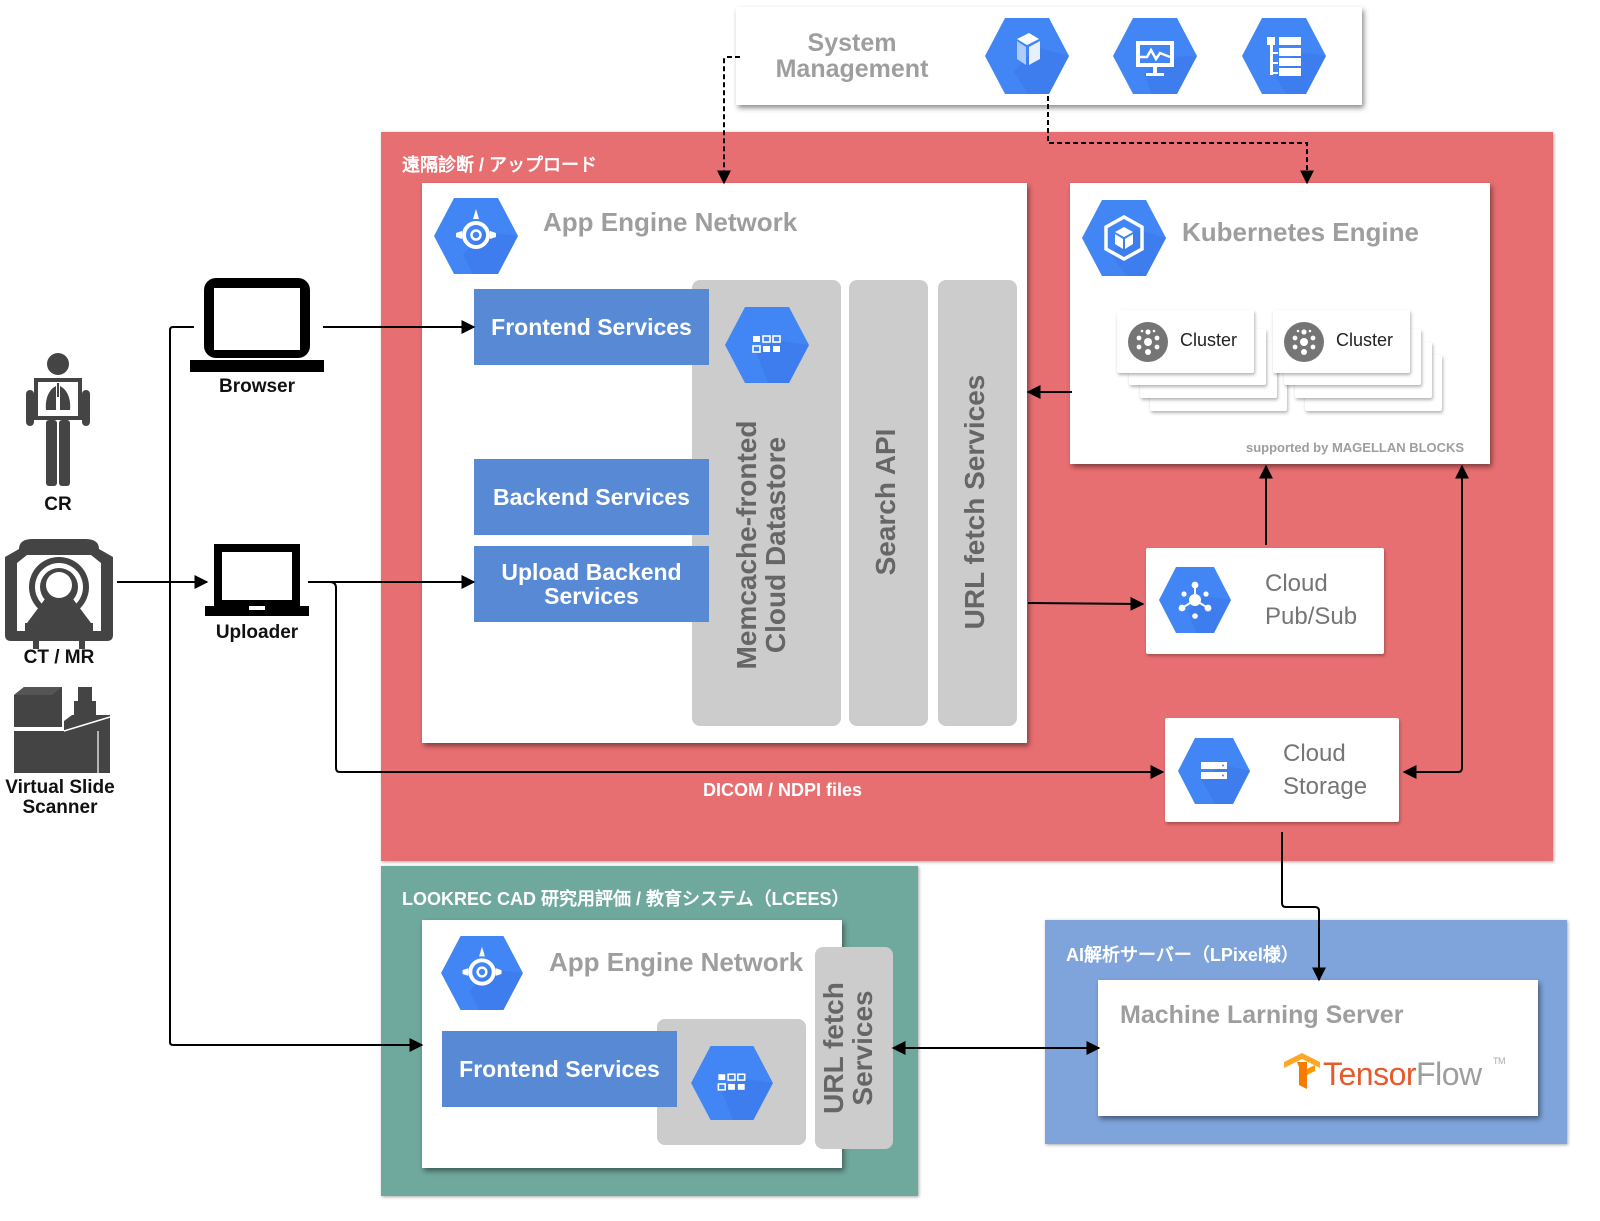 This screenshot has width=1600, height=1221. Describe the element at coordinates (863, 1048) in the screenshot. I see `lcees-url-fetch-line2: Services` at that location.